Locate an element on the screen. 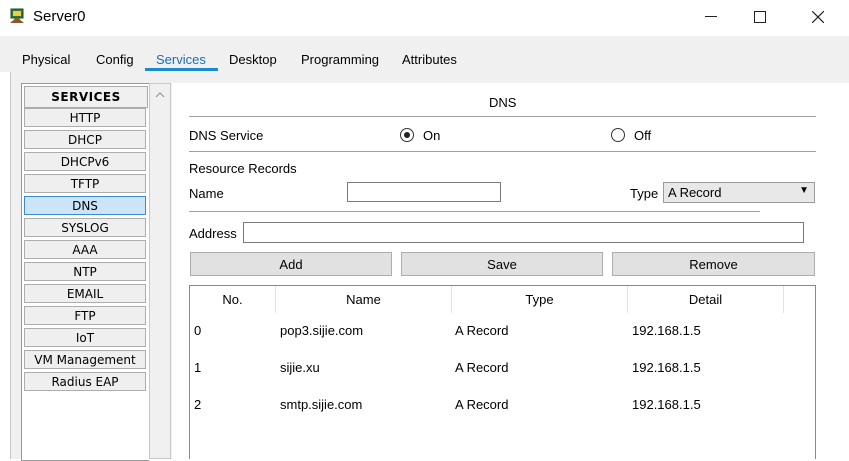 The image size is (849, 461). column-header-name: Name is located at coordinates (364, 299).